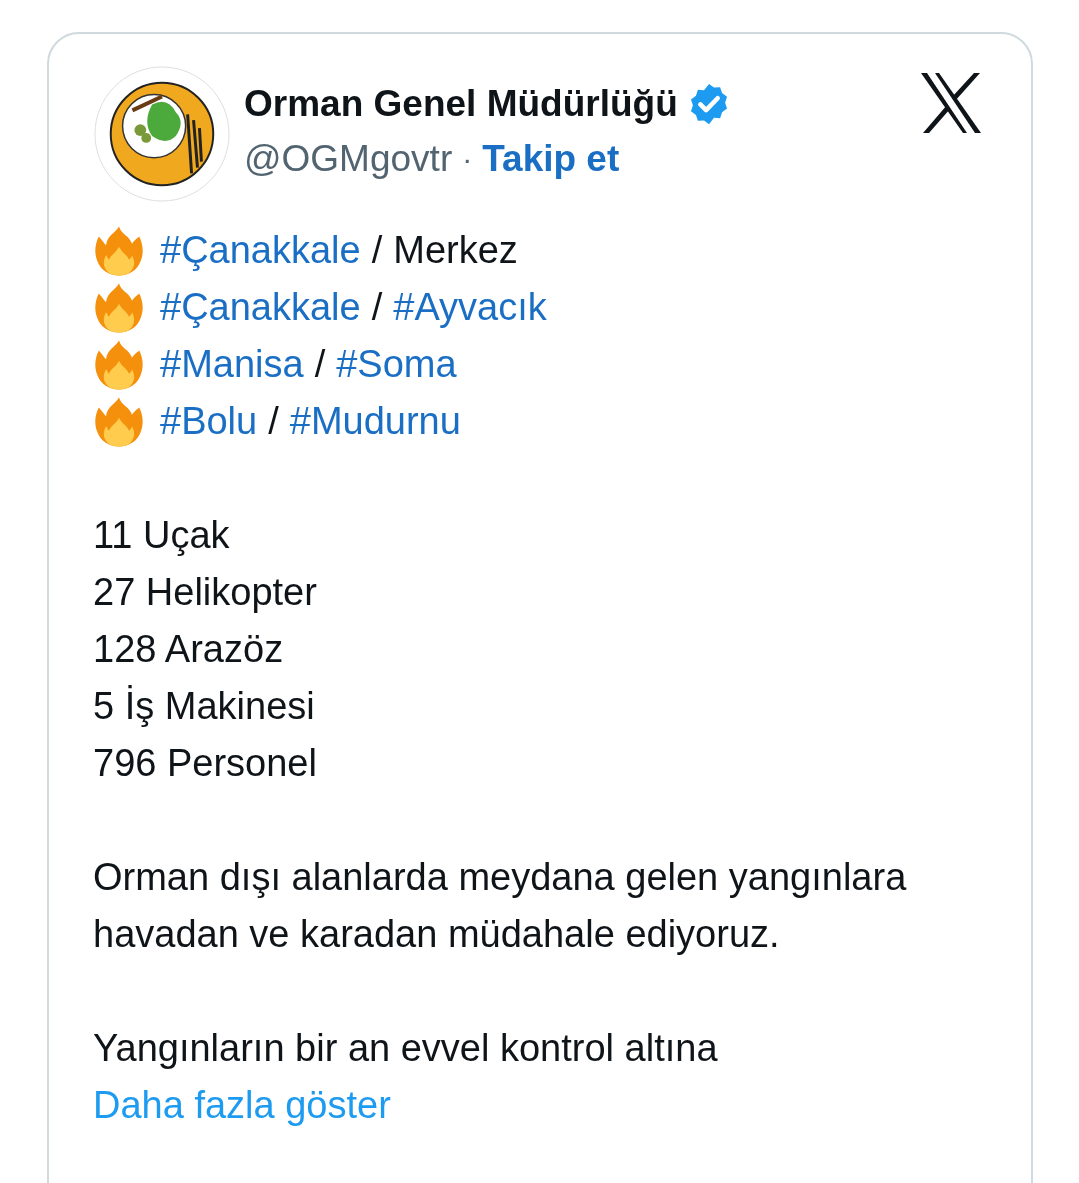  Describe the element at coordinates (209, 421) in the screenshot. I see `hashtag-link: #Bolu` at that location.